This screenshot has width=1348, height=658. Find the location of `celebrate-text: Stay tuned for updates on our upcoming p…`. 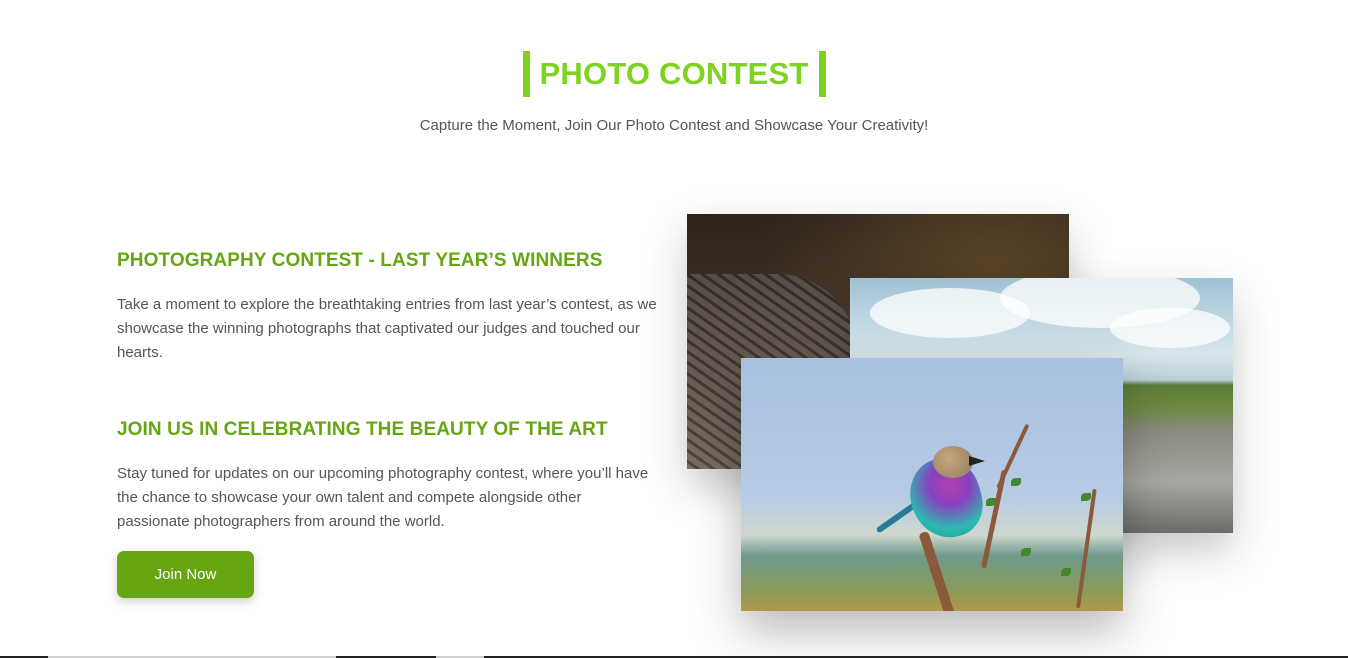

celebrate-text: Stay tuned for updates on our upcoming p… is located at coordinates (383, 497).